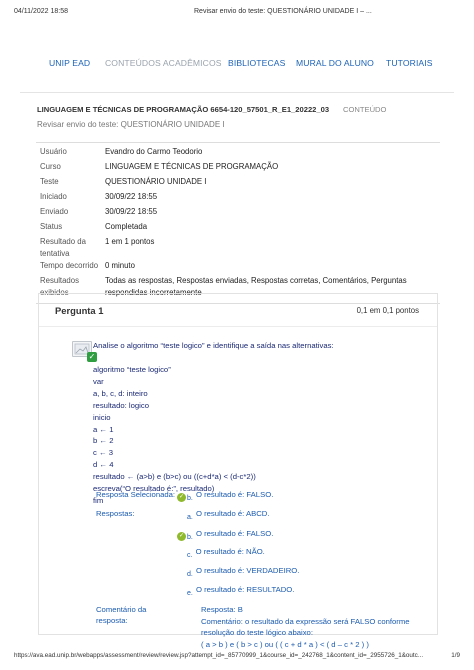 This screenshot has width=474, height=670. I want to click on code-line: resultado: logico, so click(121, 405).